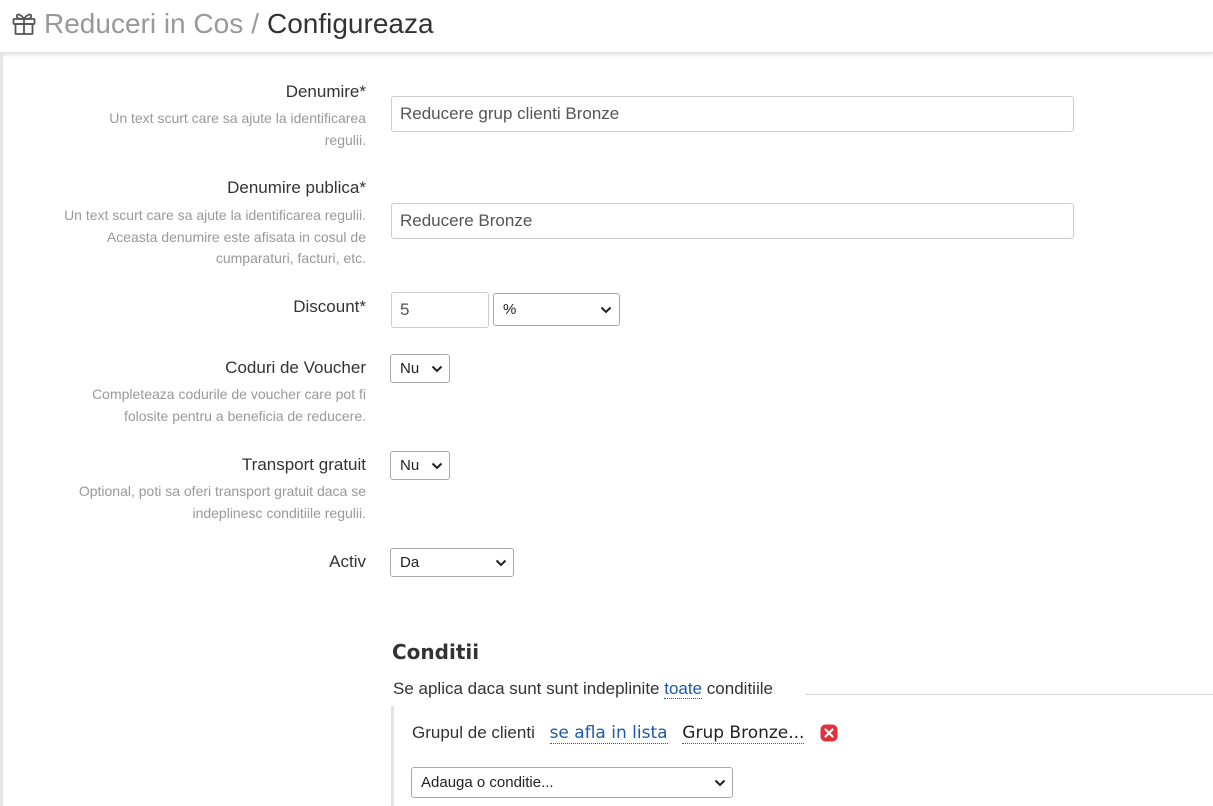 The image size is (1213, 806). What do you see at coordinates (556, 309) in the screenshot?
I see `discount-unit-select: %` at bounding box center [556, 309].